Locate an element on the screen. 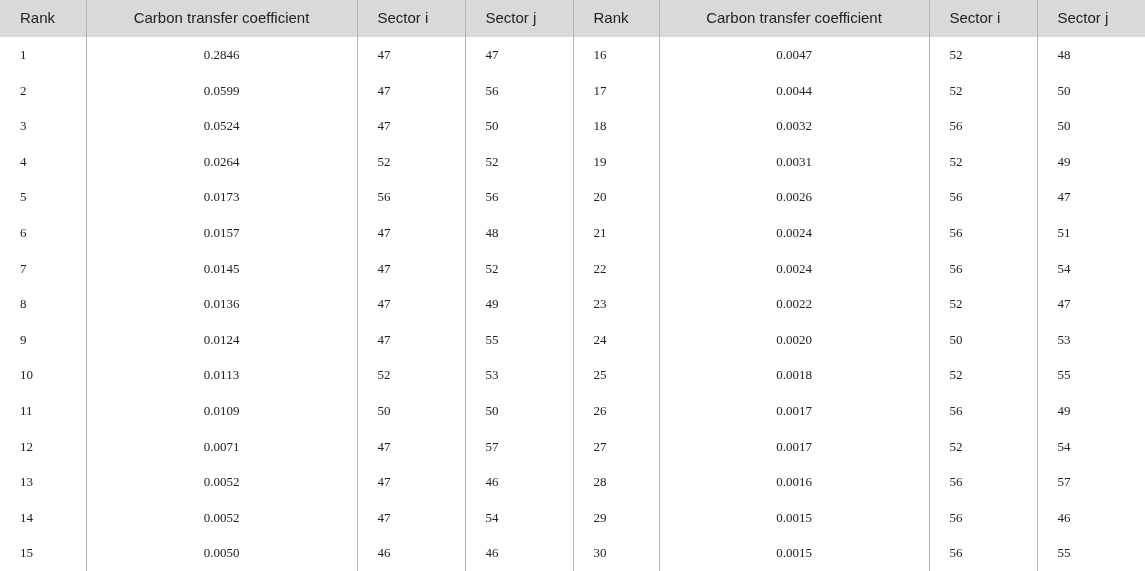 The image size is (1145, 571). table-cell: 0.2846 is located at coordinates (221, 55).